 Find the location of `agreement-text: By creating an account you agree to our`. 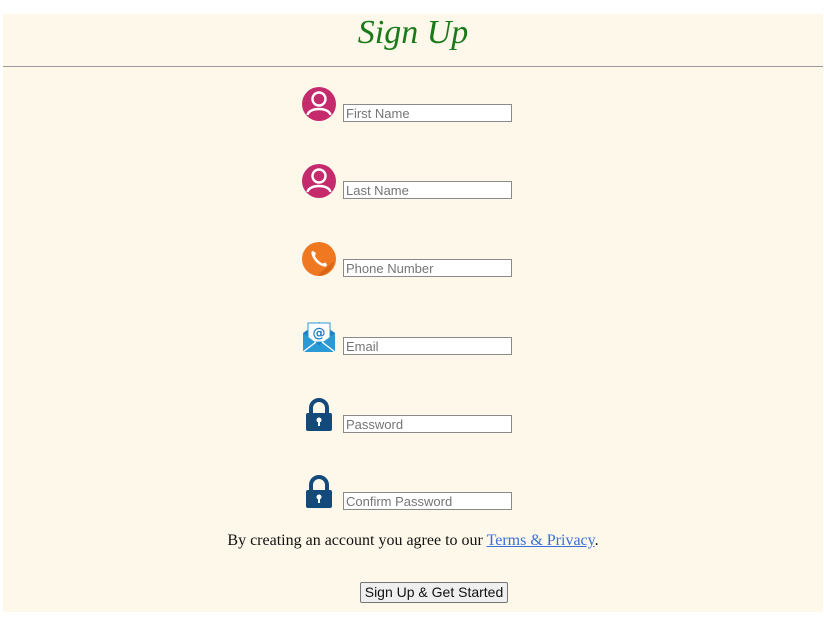

agreement-text: By creating an account you agree to our is located at coordinates (357, 540).